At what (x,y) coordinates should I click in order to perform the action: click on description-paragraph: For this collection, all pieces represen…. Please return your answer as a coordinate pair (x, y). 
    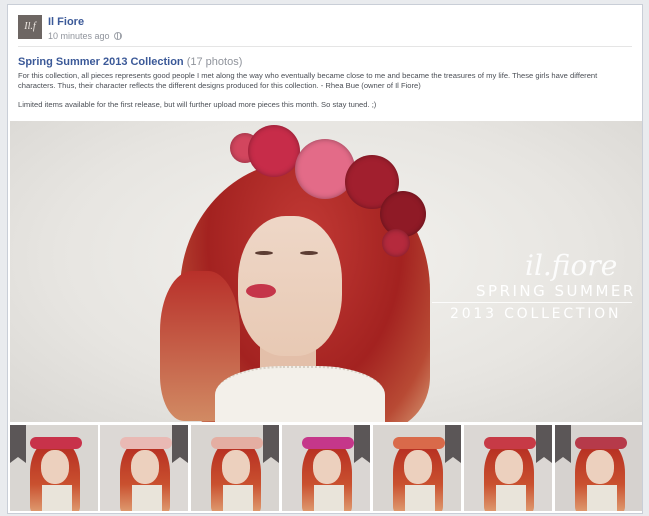
    Looking at the image, I should click on (308, 80).